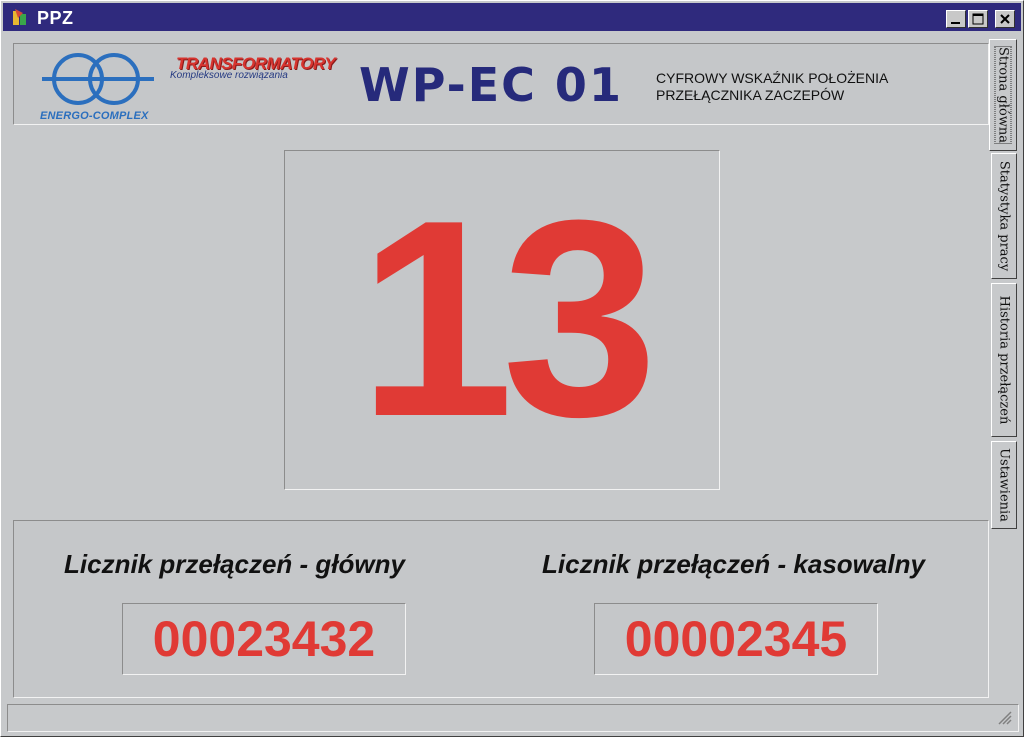 The width and height of the screenshot is (1024, 737). Describe the element at coordinates (1005, 718) in the screenshot. I see `resize-grip-icon` at that location.